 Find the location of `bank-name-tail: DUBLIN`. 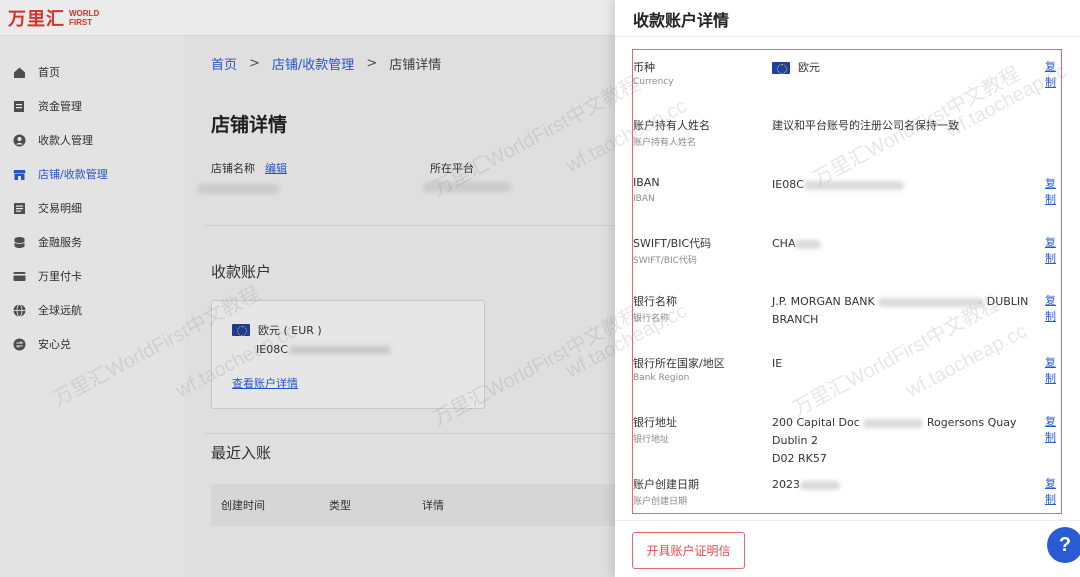

bank-name-tail: DUBLIN is located at coordinates (1007, 301).